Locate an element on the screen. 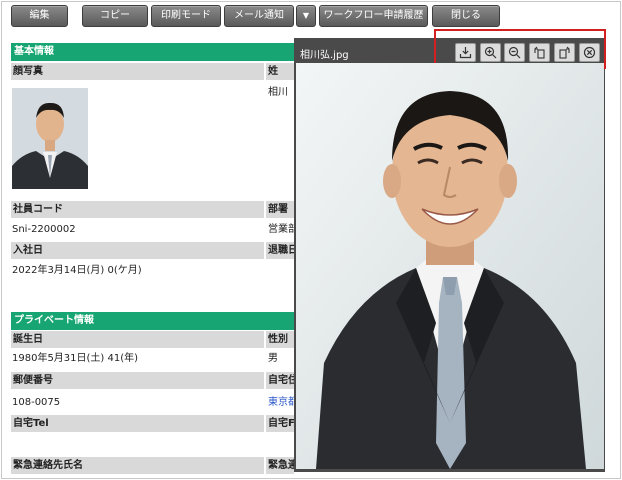 This screenshot has width=622, height=480. join-date-label: 入社日 is located at coordinates (137, 250).